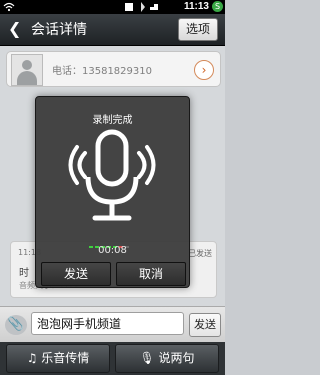  What do you see at coordinates (14, 29) in the screenshot?
I see `back-arrow-icon: ❮` at bounding box center [14, 29].